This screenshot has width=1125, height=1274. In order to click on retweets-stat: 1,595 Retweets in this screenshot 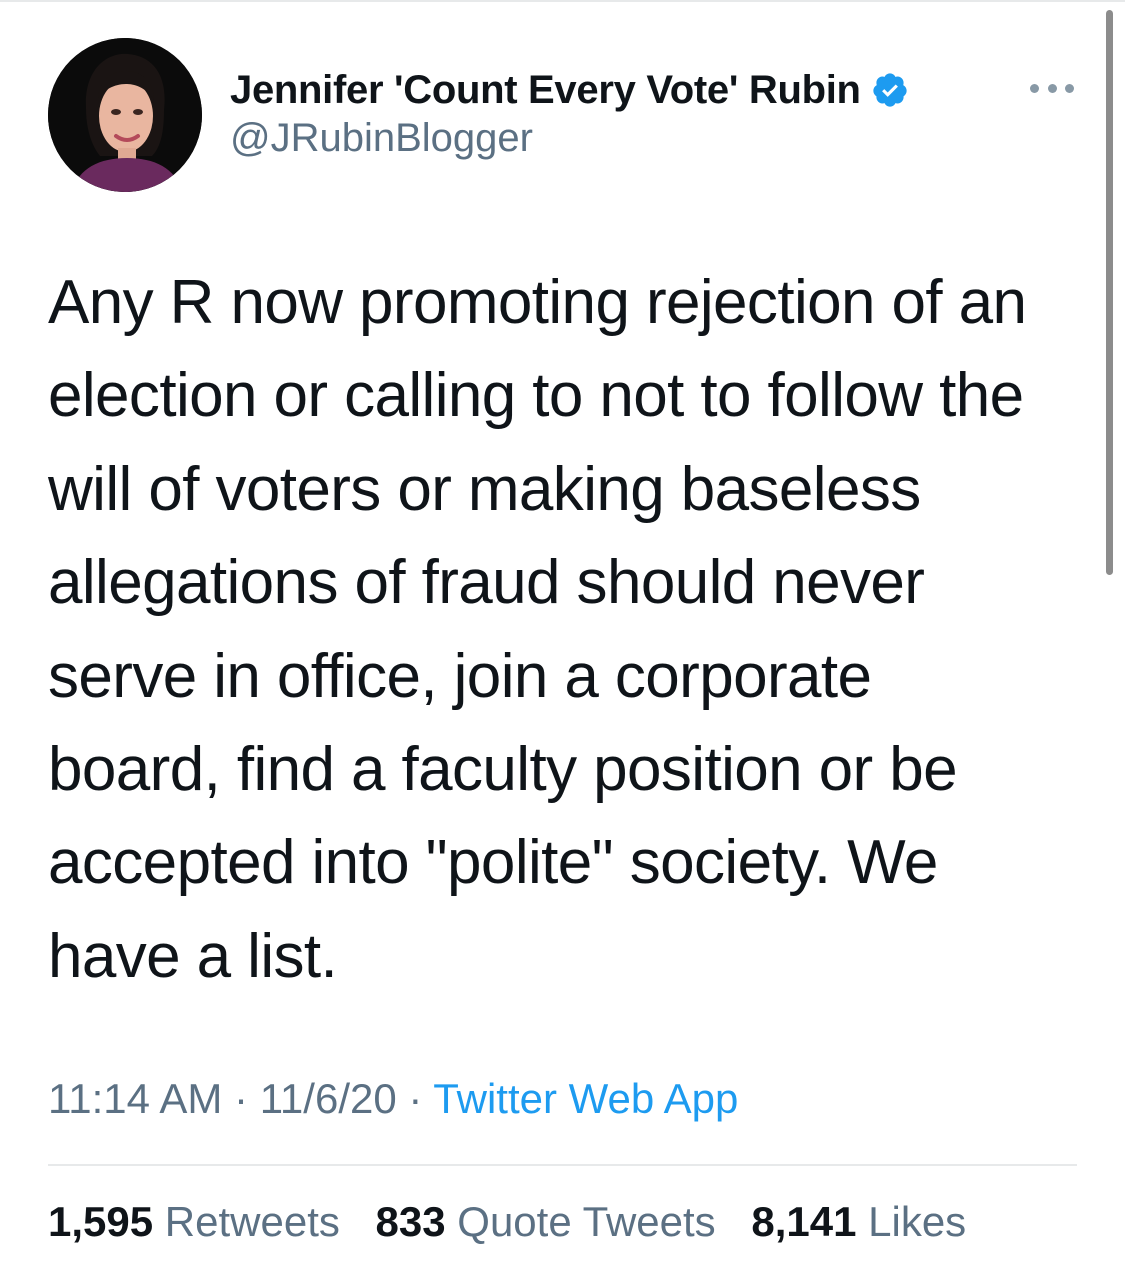, I will do `click(194, 1221)`.